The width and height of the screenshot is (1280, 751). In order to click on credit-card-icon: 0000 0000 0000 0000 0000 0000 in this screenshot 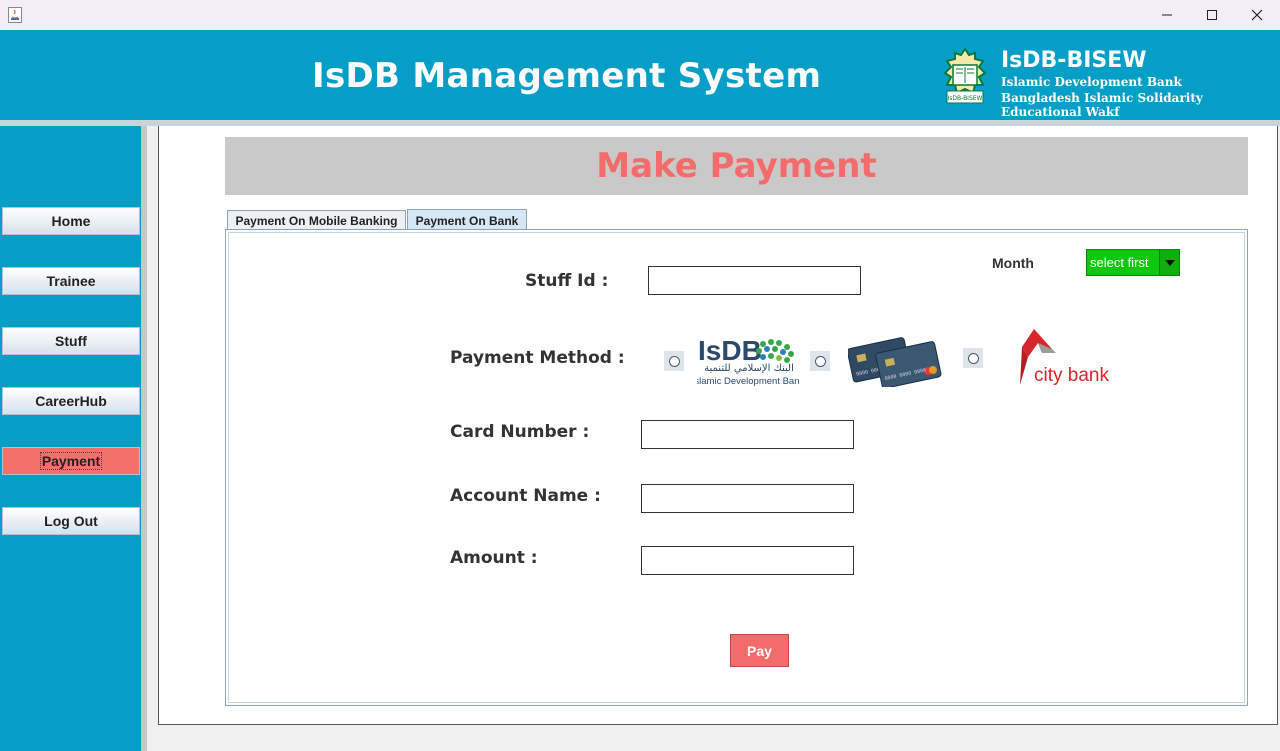, I will do `click(894, 361)`.